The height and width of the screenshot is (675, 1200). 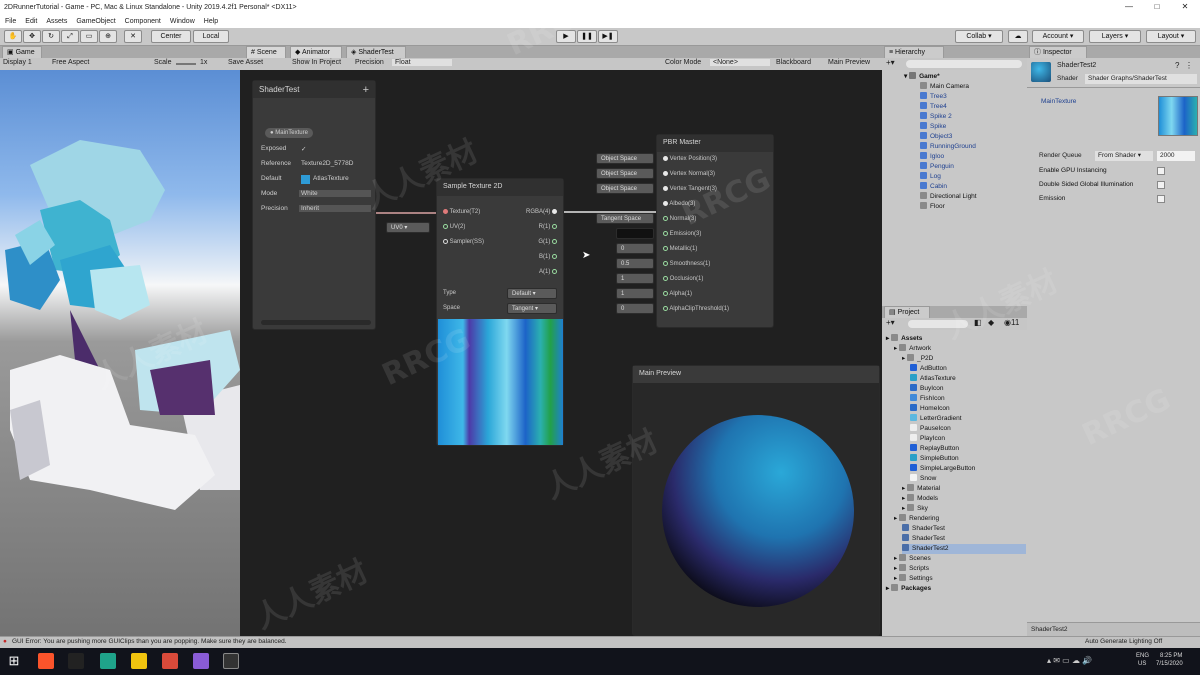 What do you see at coordinates (890, 62) in the screenshot?
I see `create-icon: +▾` at bounding box center [890, 62].